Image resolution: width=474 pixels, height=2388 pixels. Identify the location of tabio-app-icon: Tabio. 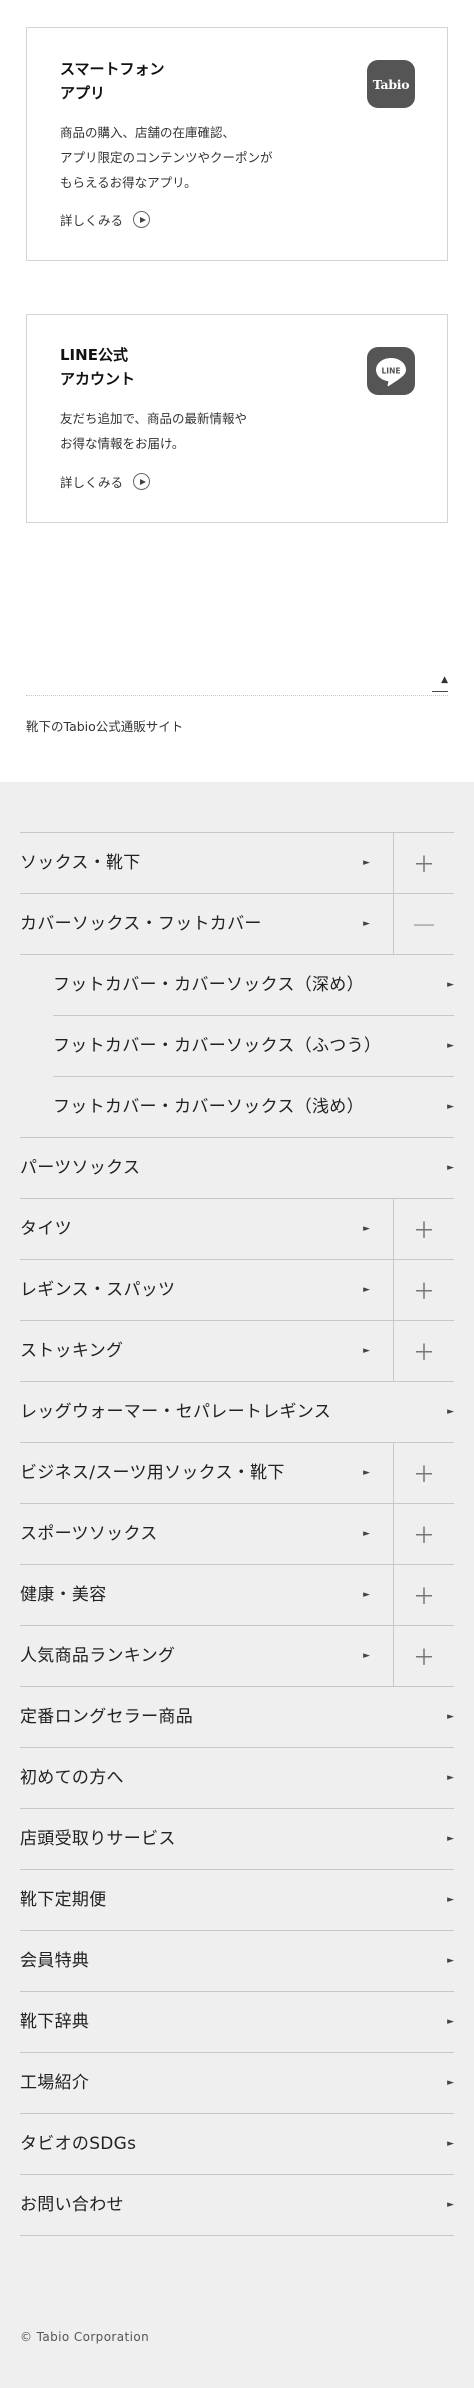
(391, 84).